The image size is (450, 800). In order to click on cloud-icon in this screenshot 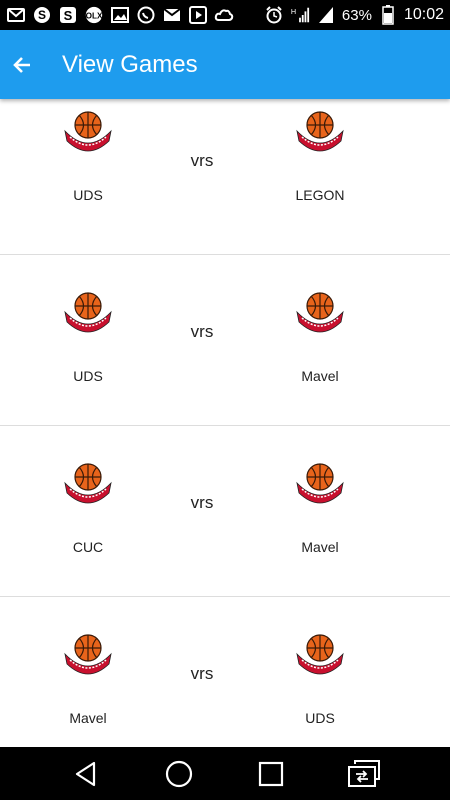, I will do `click(224, 15)`.